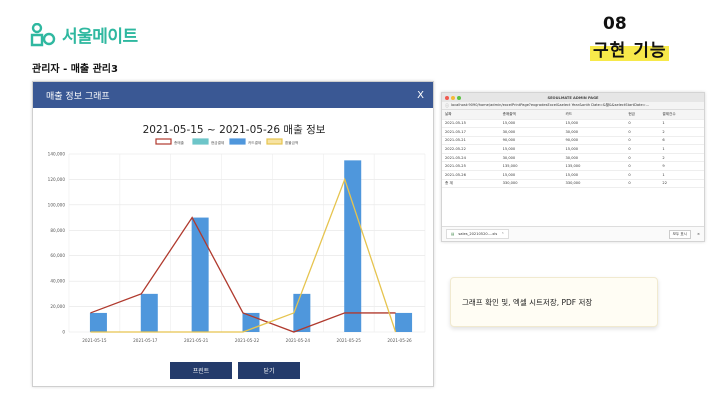  I want to click on y-tick-label: 0, so click(63, 332).